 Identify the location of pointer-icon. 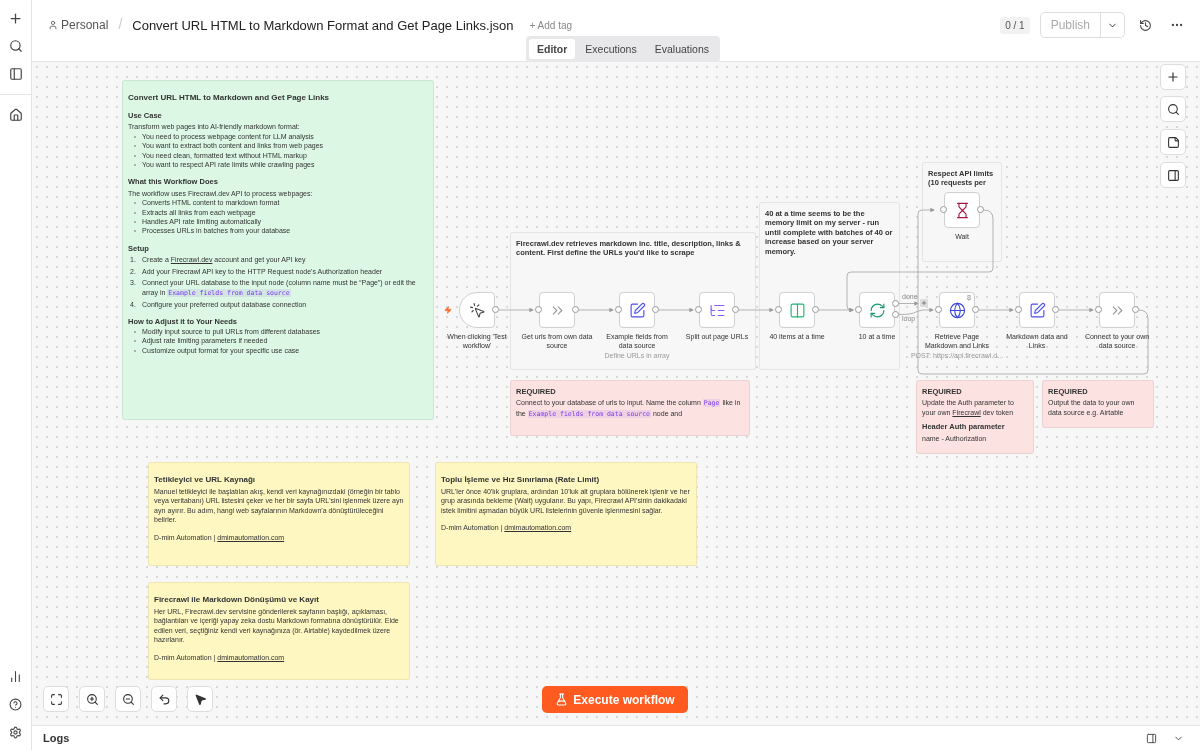
(200, 699).